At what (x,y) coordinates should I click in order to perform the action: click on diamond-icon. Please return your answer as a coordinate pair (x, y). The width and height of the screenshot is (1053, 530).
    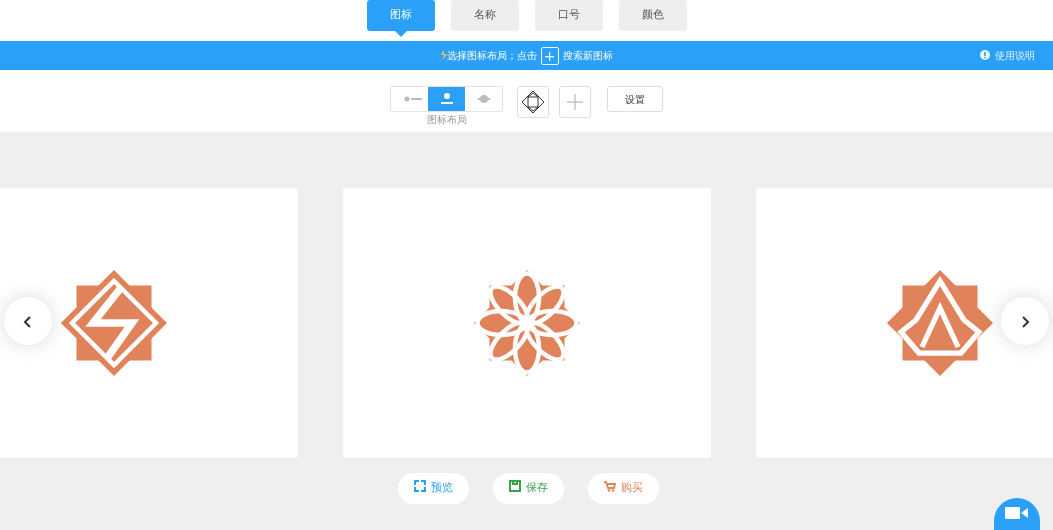
    Looking at the image, I should click on (533, 102).